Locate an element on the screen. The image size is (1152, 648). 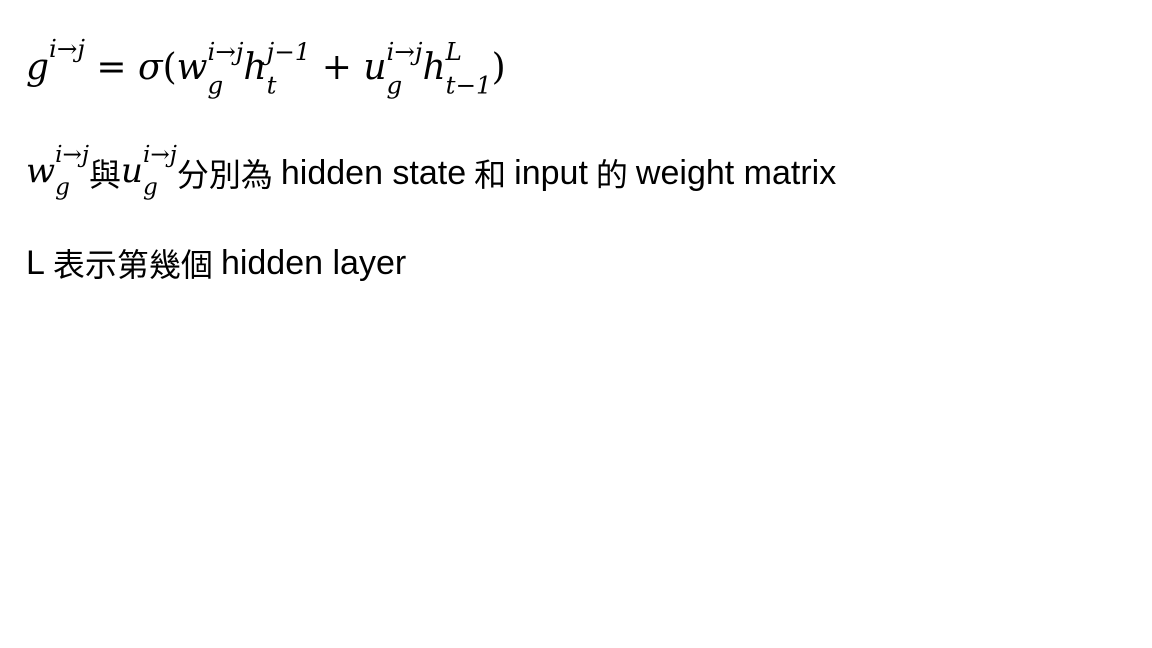
def-u-scripts: i→j g is located at coordinates (159, 172).